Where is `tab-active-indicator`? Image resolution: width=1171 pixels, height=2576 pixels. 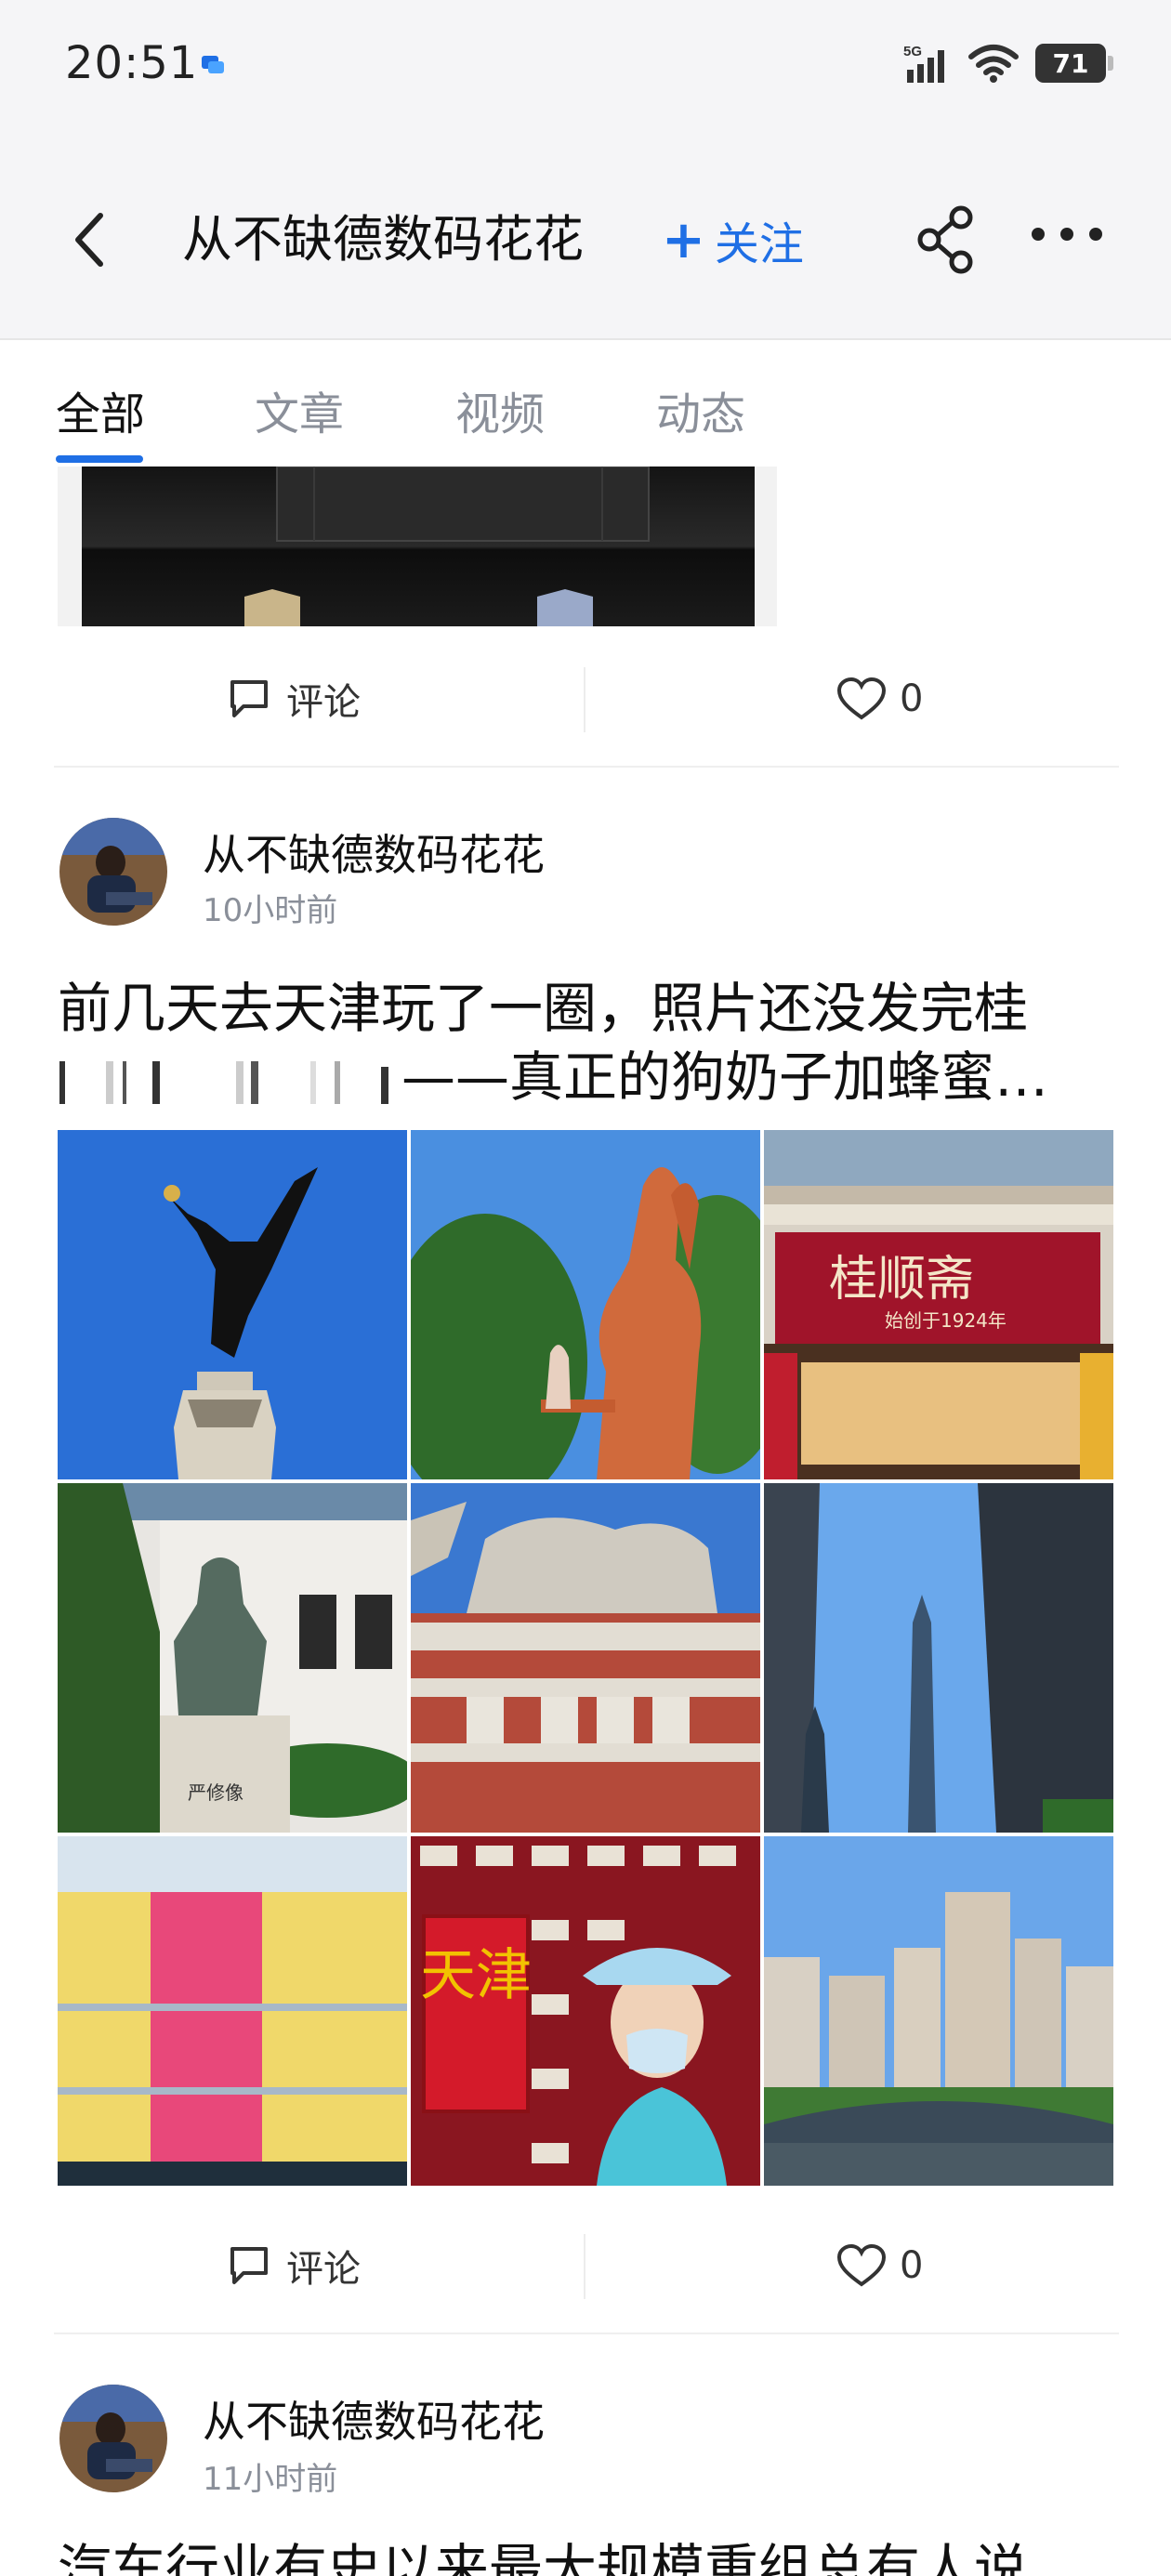
tab-active-indicator is located at coordinates (100, 459).